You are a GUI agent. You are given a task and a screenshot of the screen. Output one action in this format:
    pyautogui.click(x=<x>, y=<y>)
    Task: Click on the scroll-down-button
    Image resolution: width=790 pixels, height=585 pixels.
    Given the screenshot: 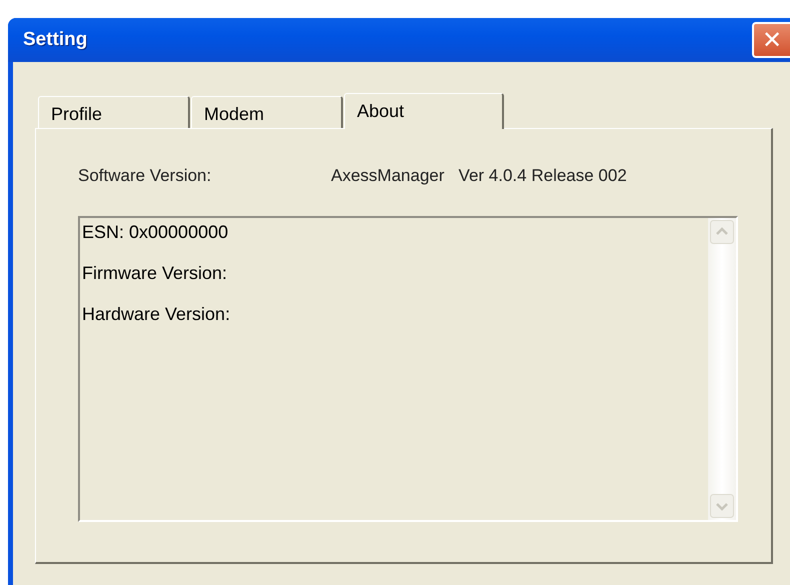 What is the action you would take?
    pyautogui.click(x=722, y=506)
    